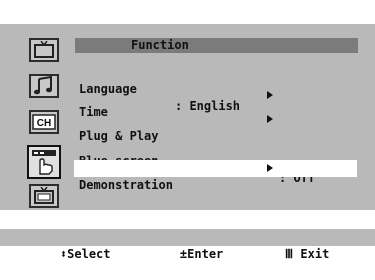 This screenshot has height=280, width=375. I want to click on exit-hint: Ⅲ Exit, so click(292, 254).